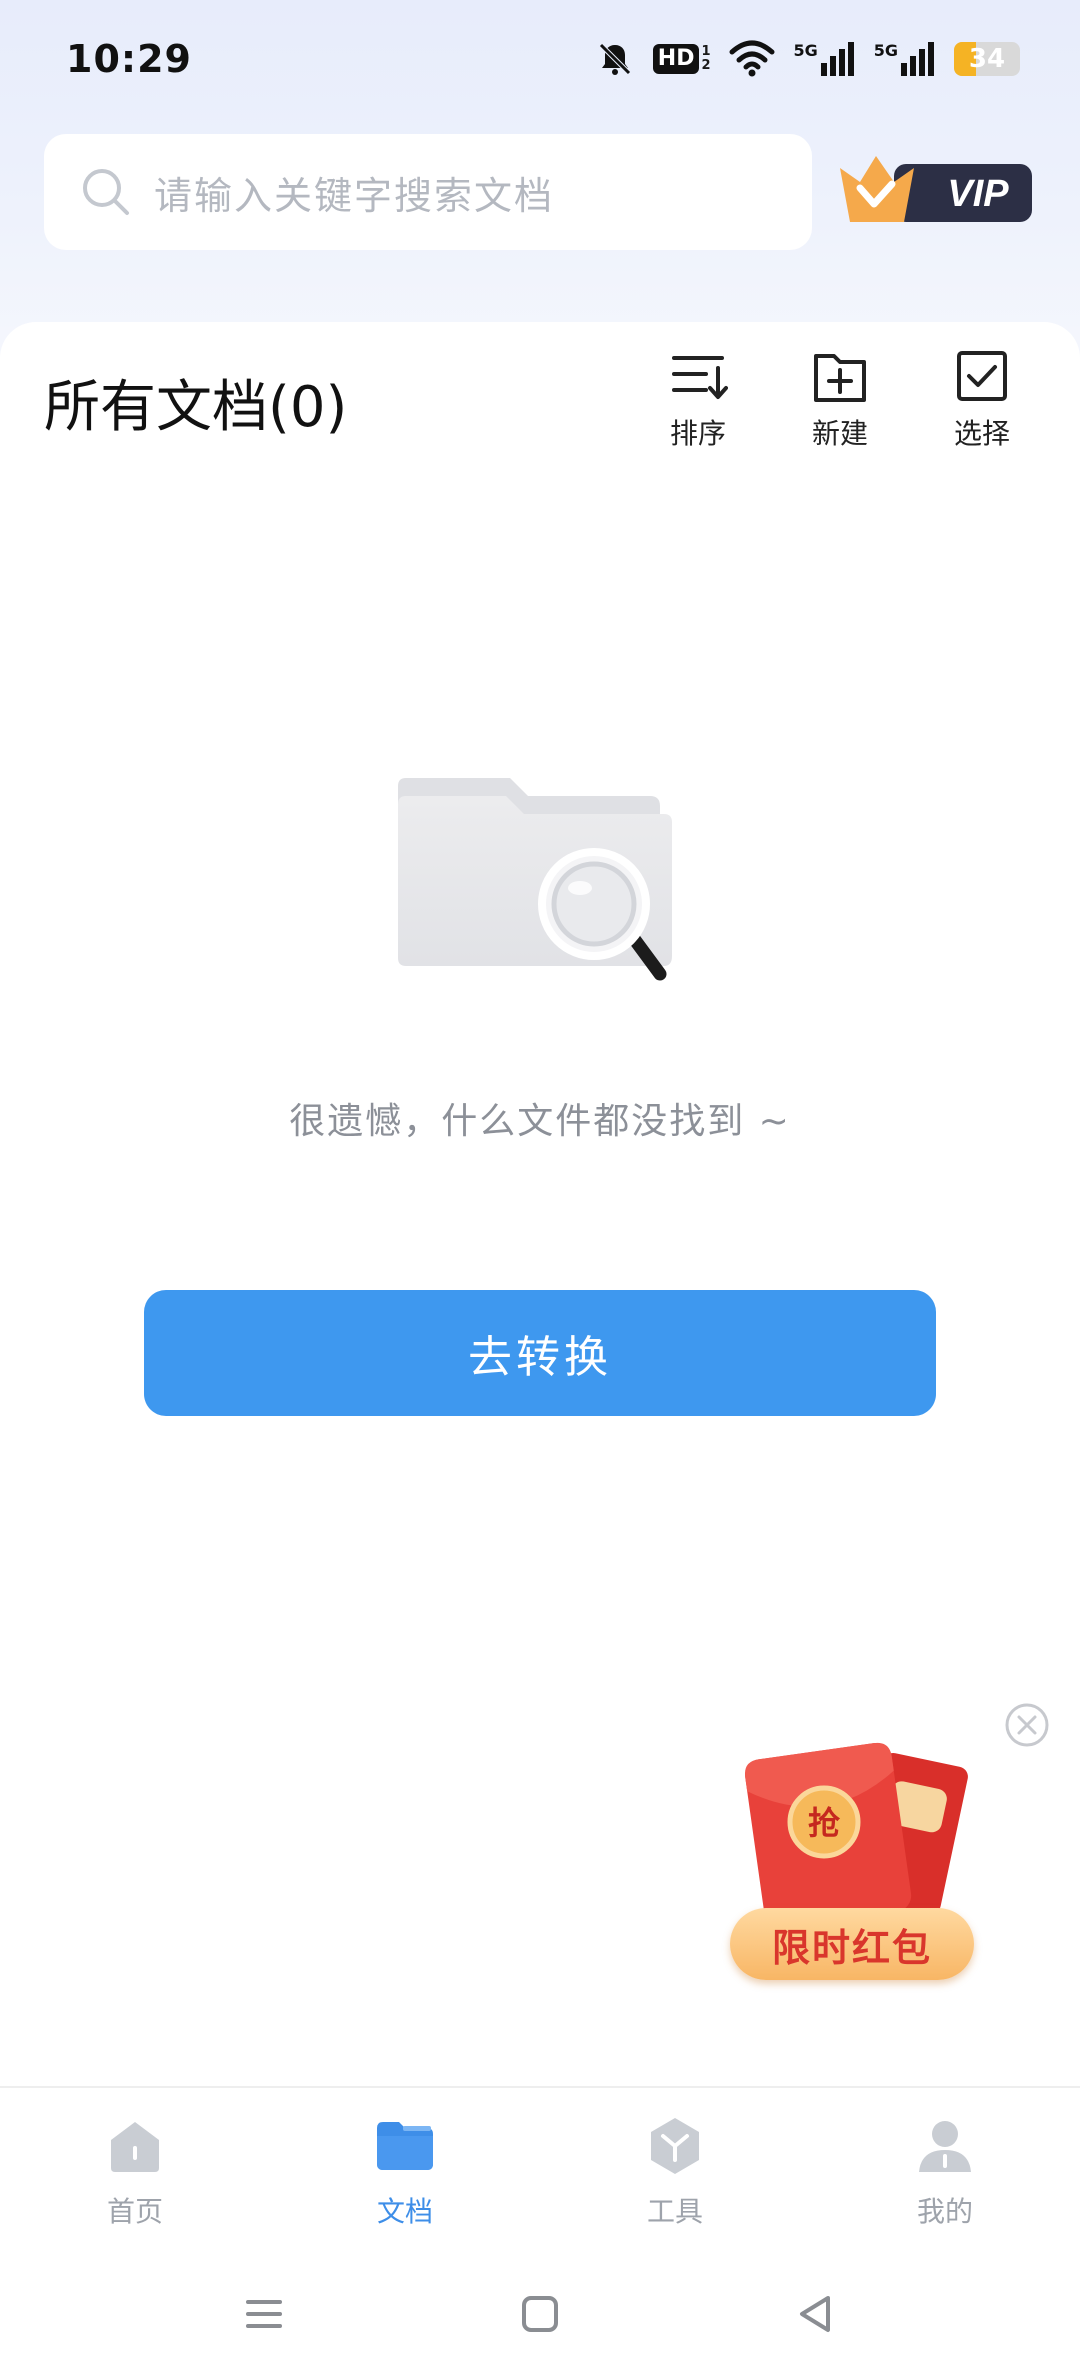 The width and height of the screenshot is (1080, 2376). I want to click on close-circle-icon, so click(1027, 1725).